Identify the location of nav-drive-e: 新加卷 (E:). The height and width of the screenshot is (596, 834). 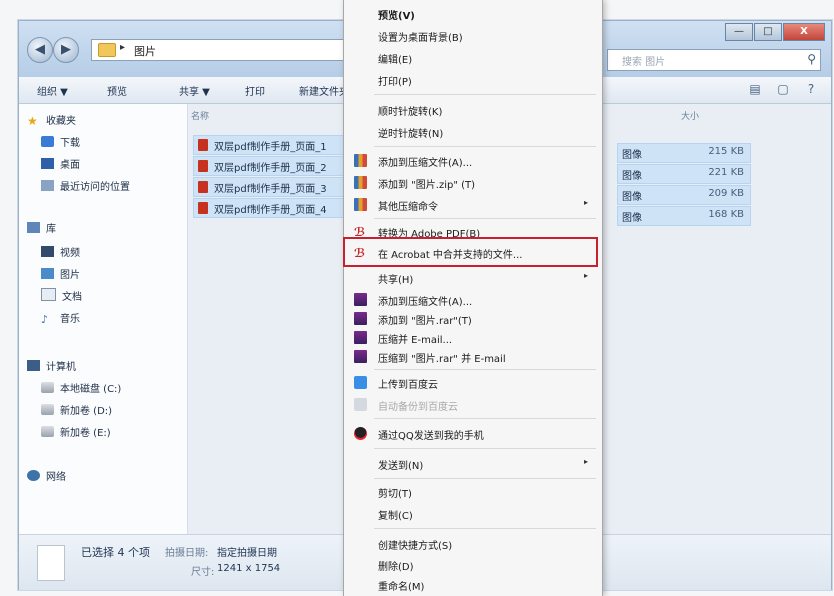
(76, 431).